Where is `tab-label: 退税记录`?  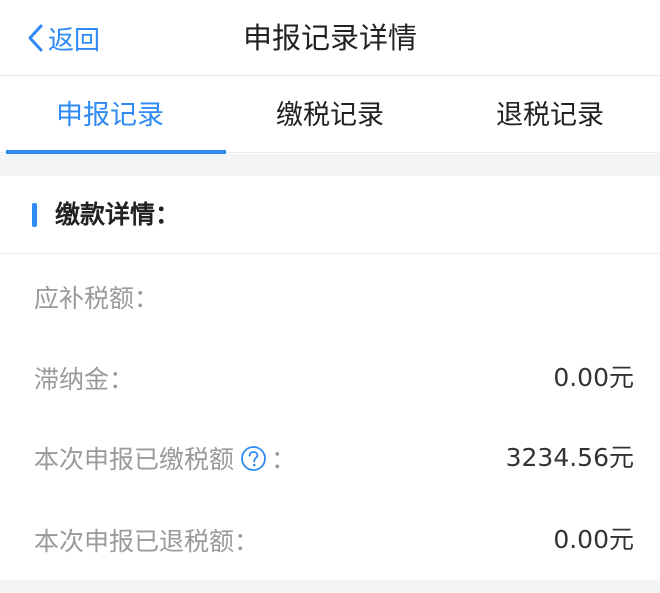 tab-label: 退税记录 is located at coordinates (550, 115).